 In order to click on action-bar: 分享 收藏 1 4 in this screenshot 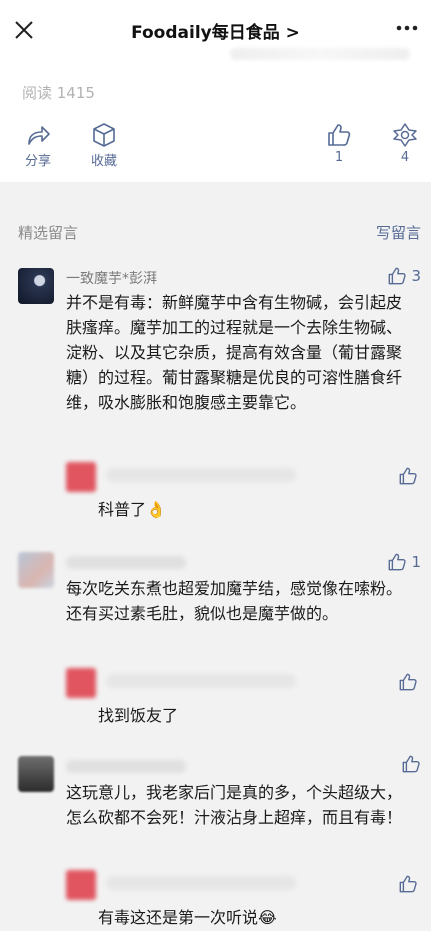, I will do `click(215, 150)`.